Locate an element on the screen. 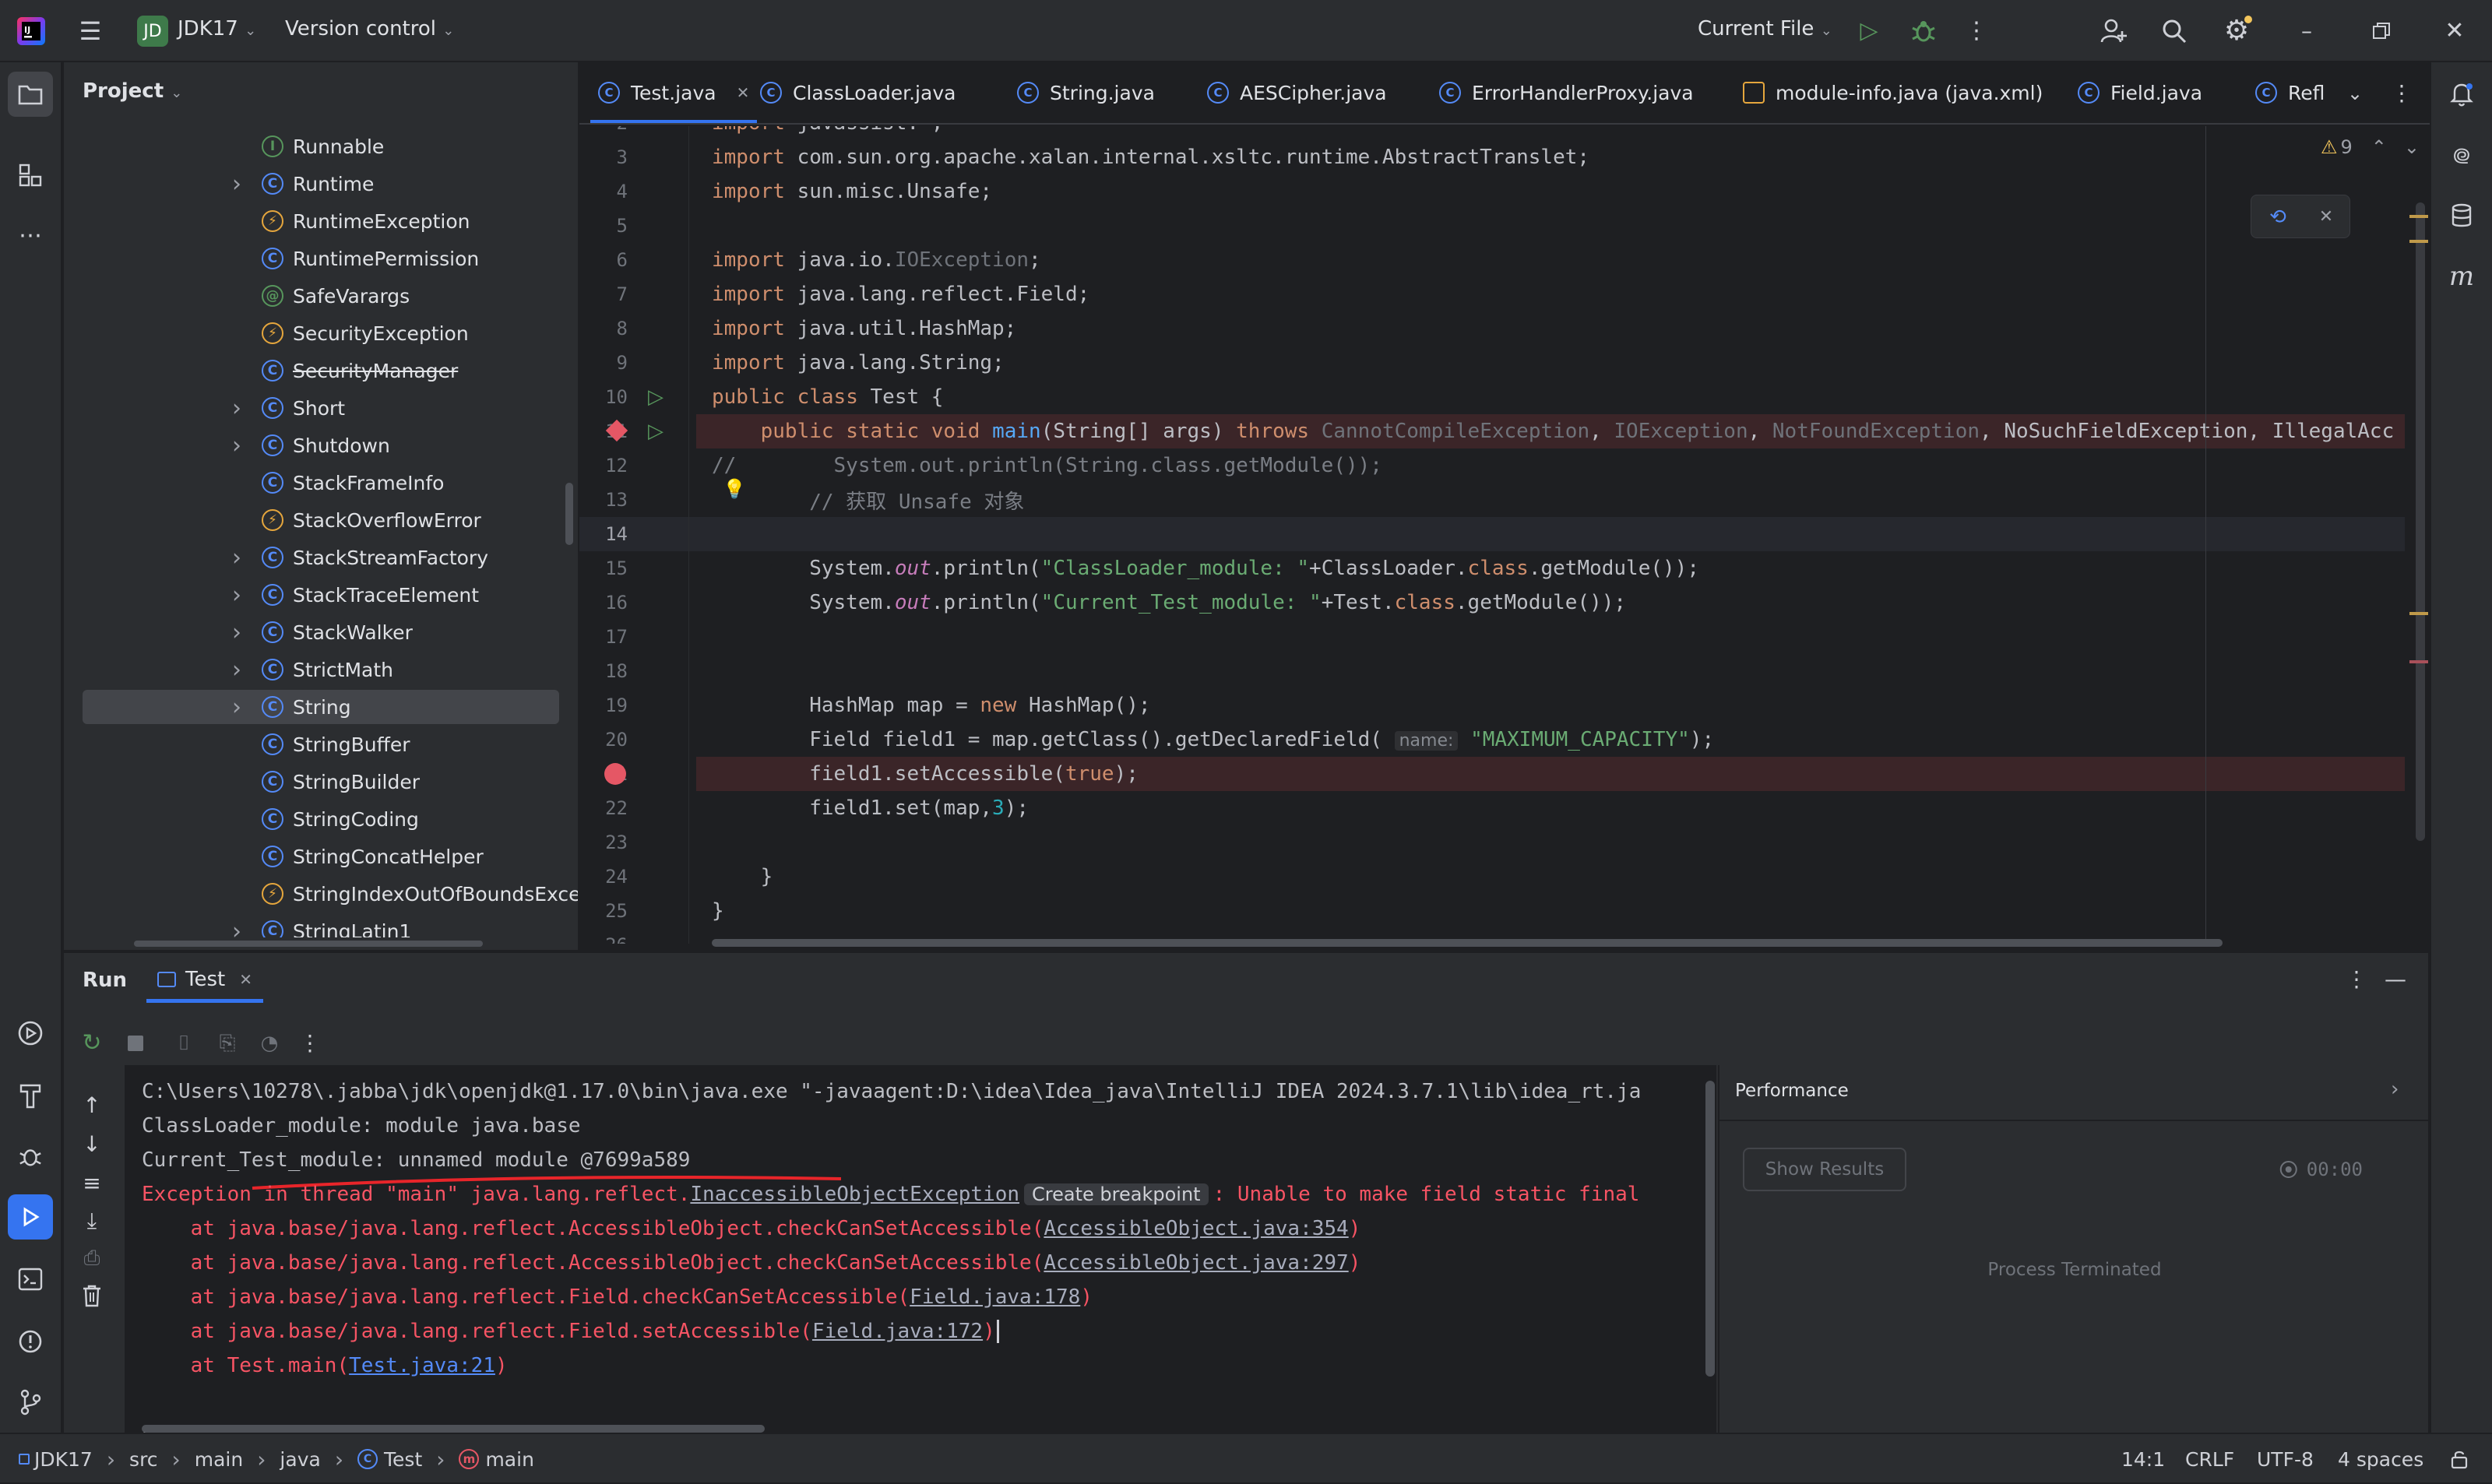 Image resolution: width=2492 pixels, height=1484 pixels. breadcrumb-item: src is located at coordinates (144, 1459).